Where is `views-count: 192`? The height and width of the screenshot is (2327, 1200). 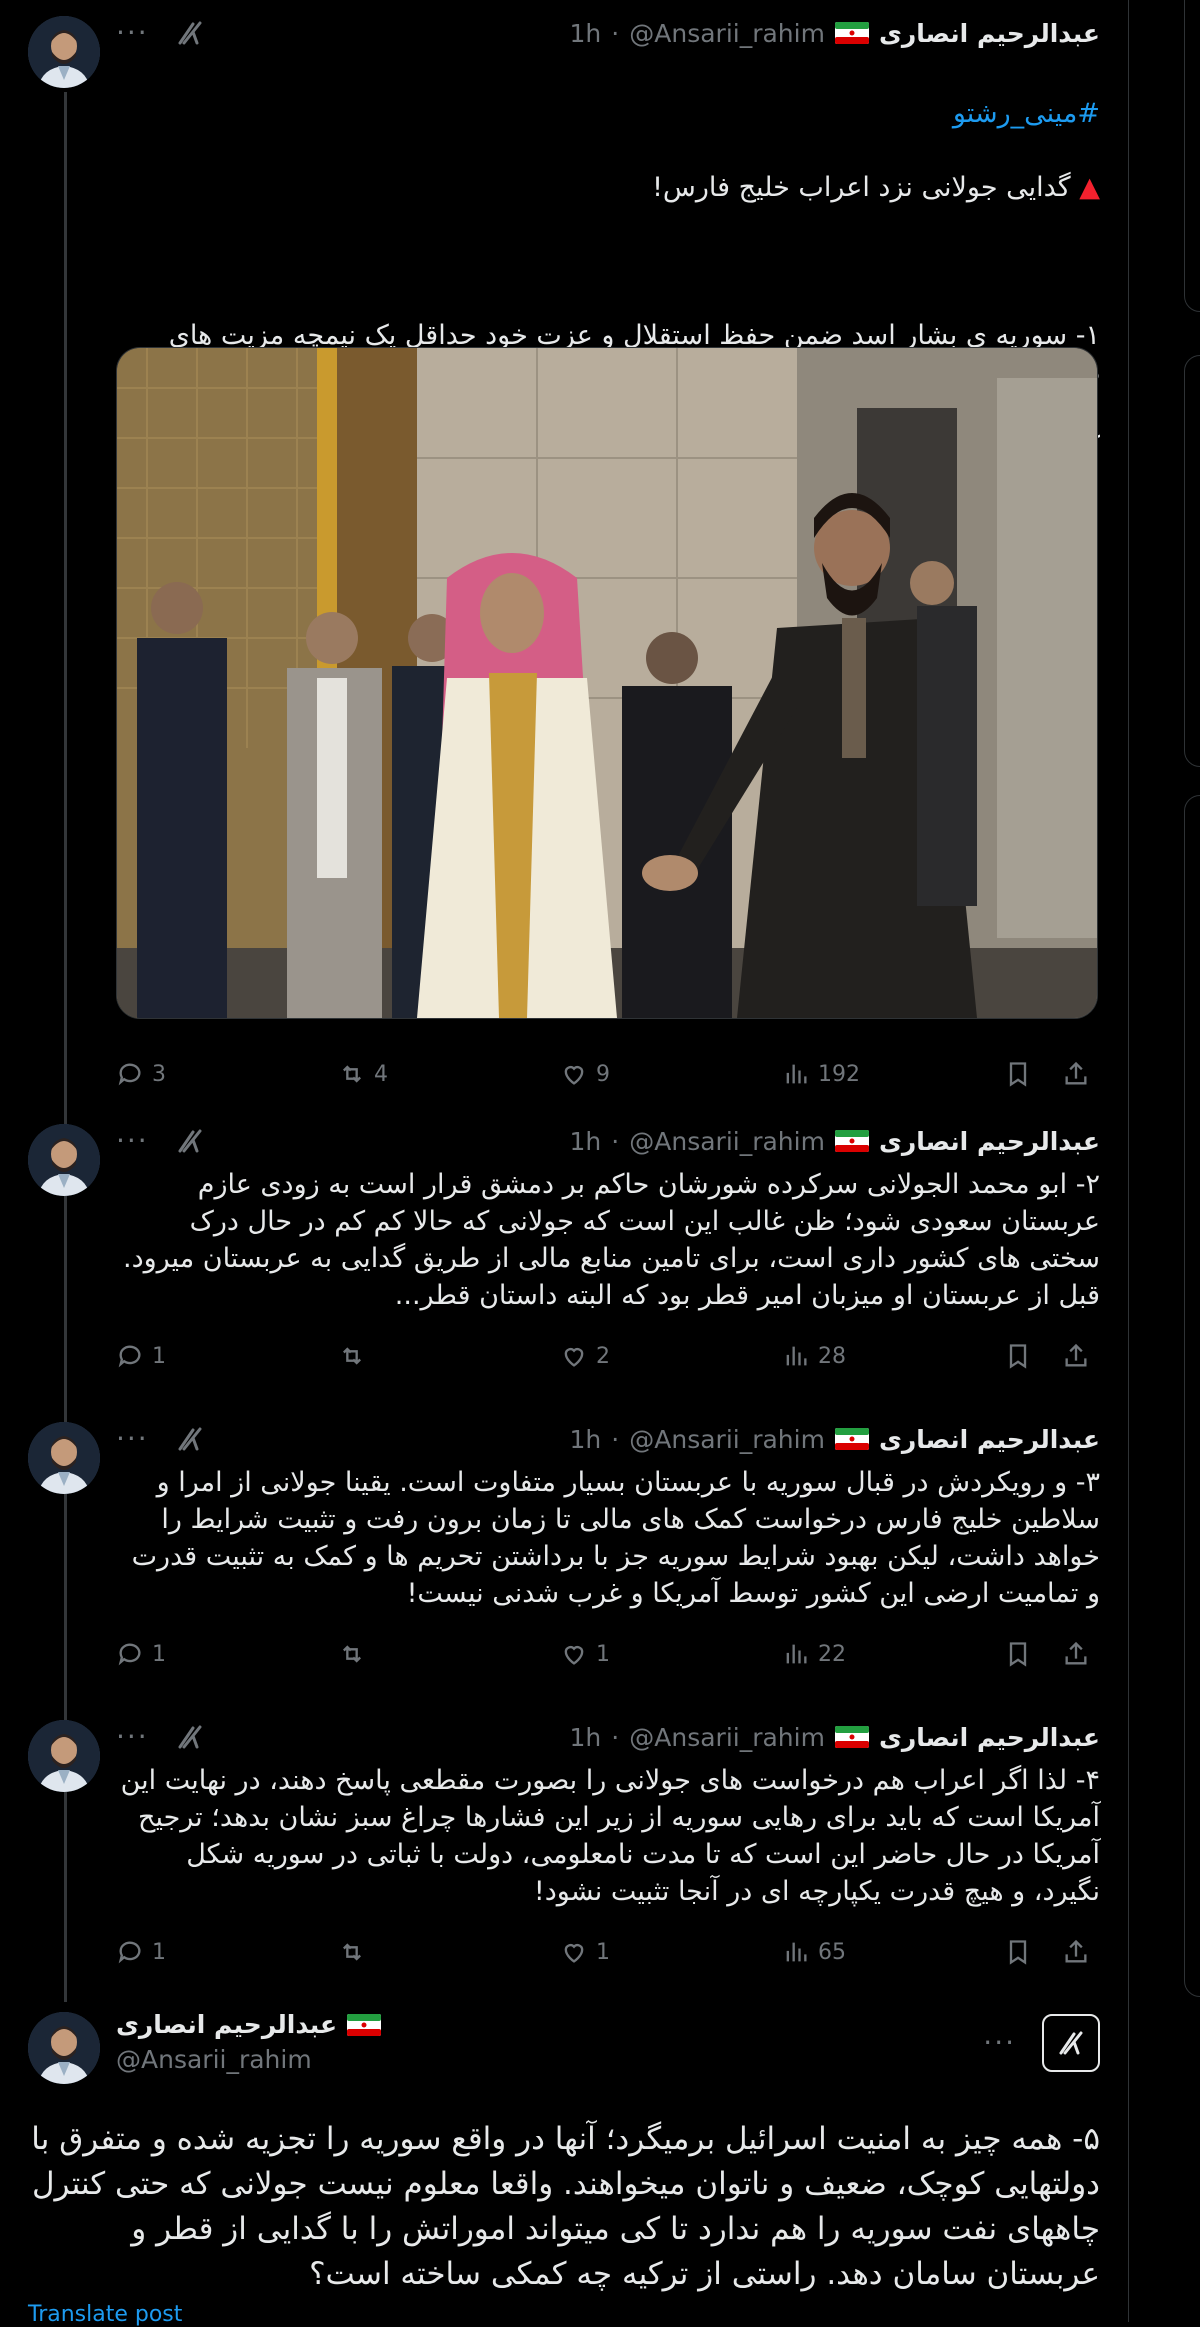 views-count: 192 is located at coordinates (839, 1074).